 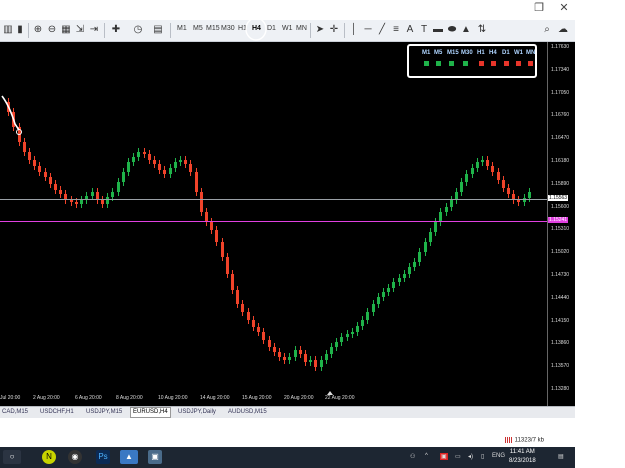 What do you see at coordinates (458, 456) in the screenshot?
I see `network-icon: ▭` at bounding box center [458, 456].